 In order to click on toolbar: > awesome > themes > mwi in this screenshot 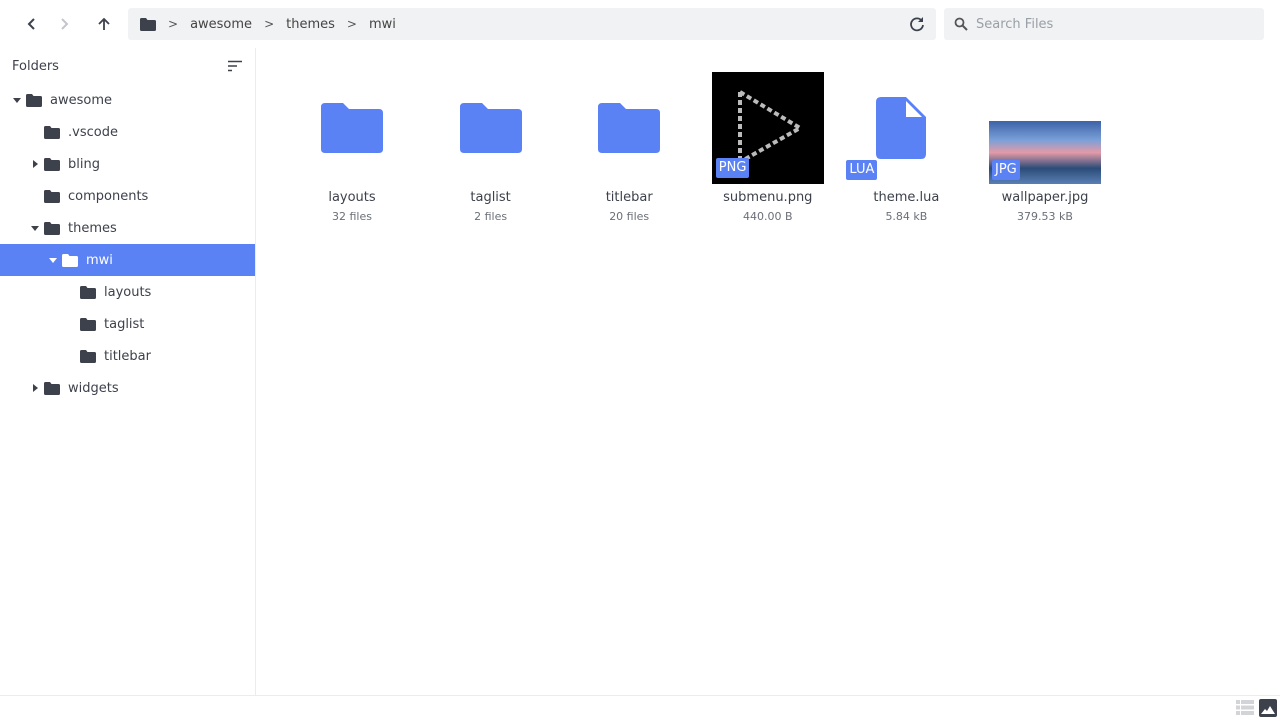, I will do `click(640, 24)`.